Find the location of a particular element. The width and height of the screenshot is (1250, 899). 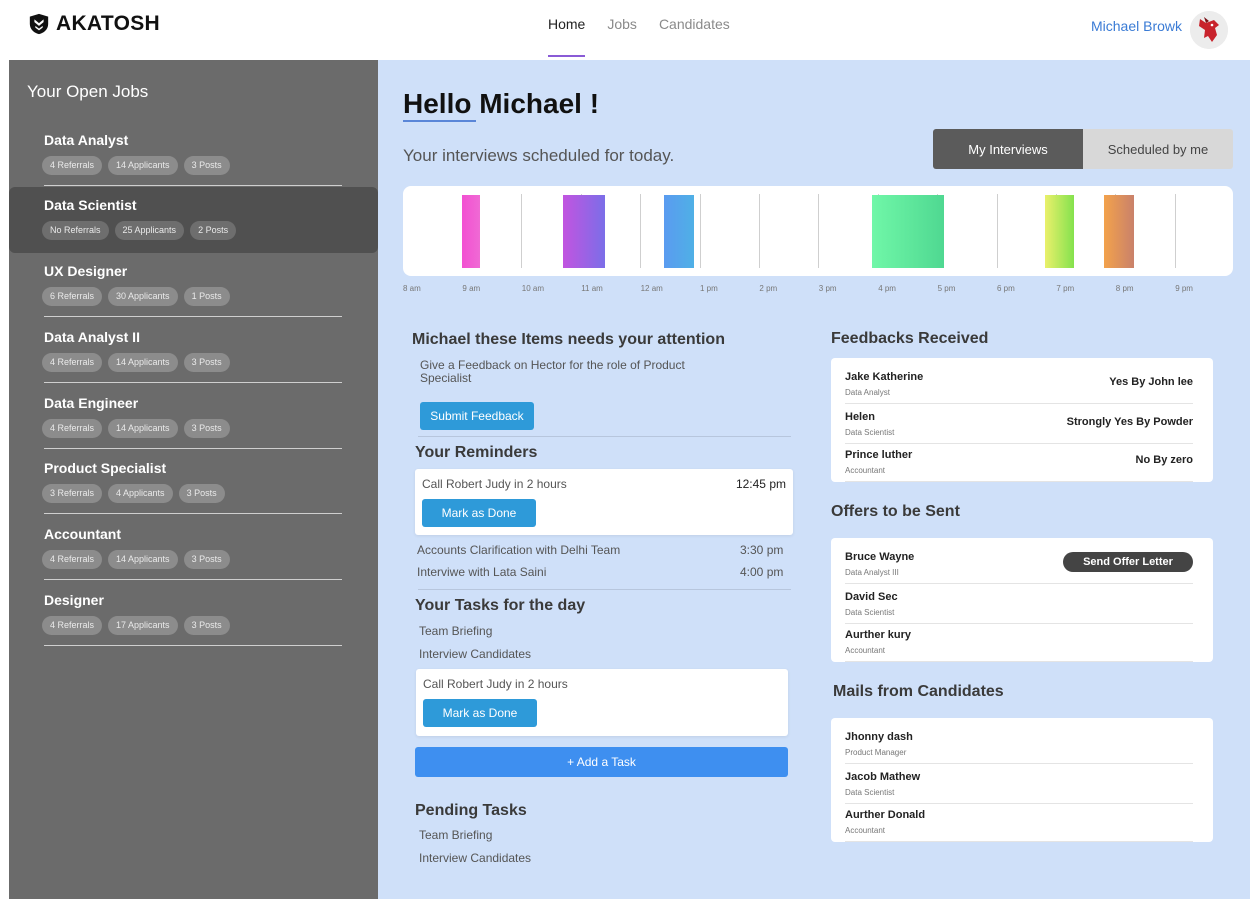

referrals-chip: 6 Referrals is located at coordinates (72, 296).